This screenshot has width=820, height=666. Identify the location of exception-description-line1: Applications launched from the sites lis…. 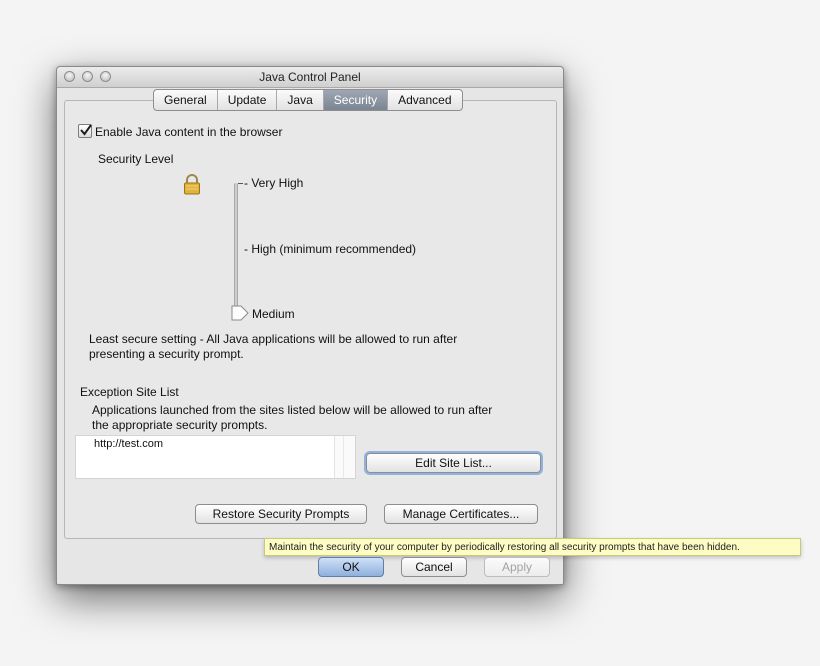
(292, 410).